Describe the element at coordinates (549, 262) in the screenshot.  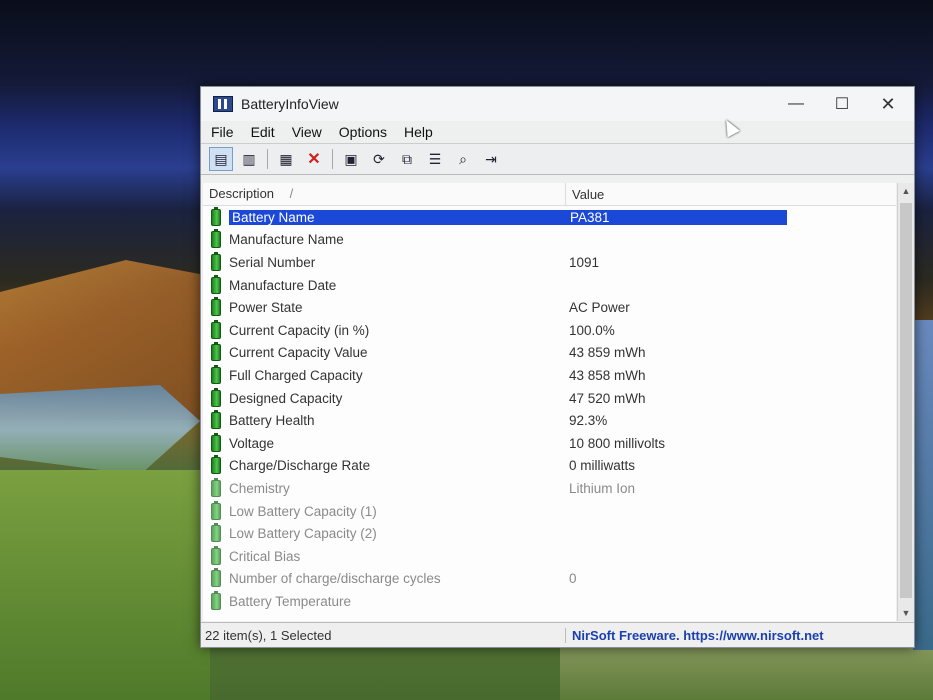
I see `list-item: Serial Number 1091` at that location.